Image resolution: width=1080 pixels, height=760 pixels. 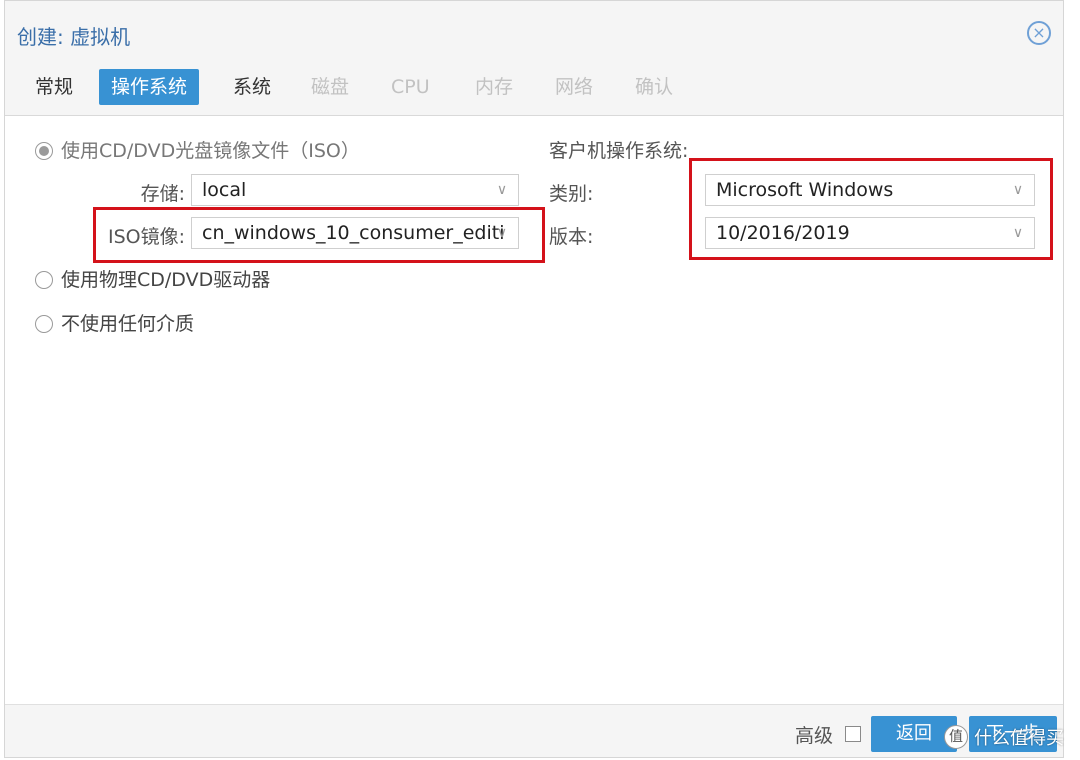 What do you see at coordinates (44, 280) in the screenshot?
I see `physical-drive-radio` at bounding box center [44, 280].